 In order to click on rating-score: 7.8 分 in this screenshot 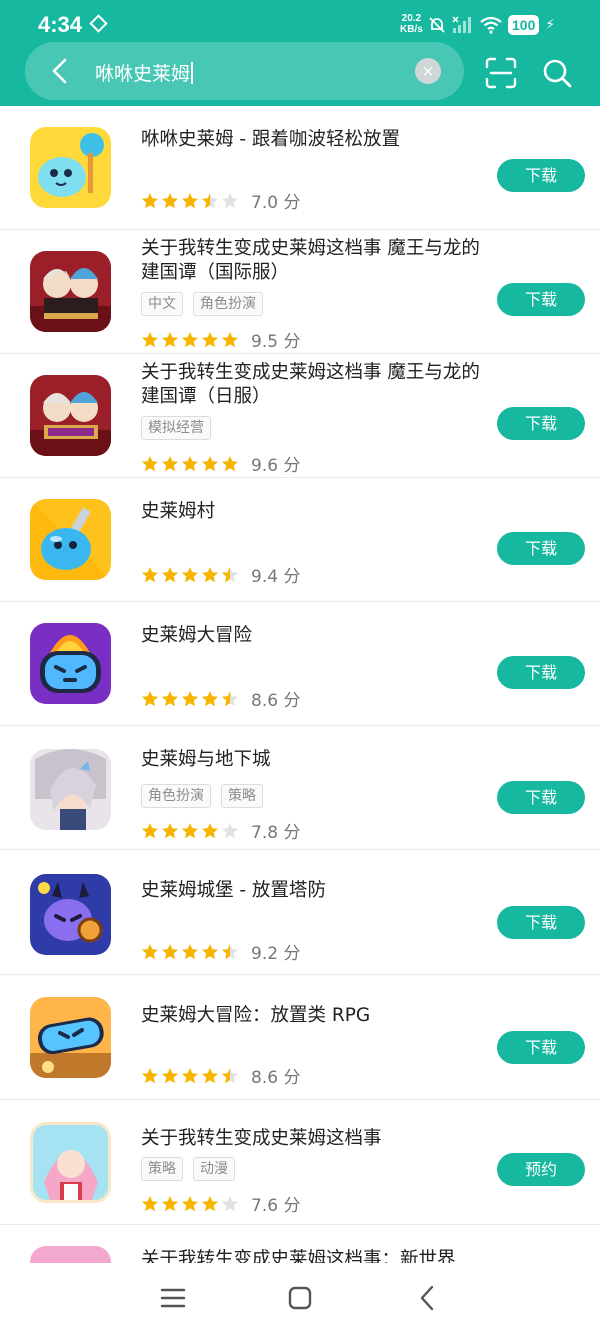, I will do `click(276, 833)`.